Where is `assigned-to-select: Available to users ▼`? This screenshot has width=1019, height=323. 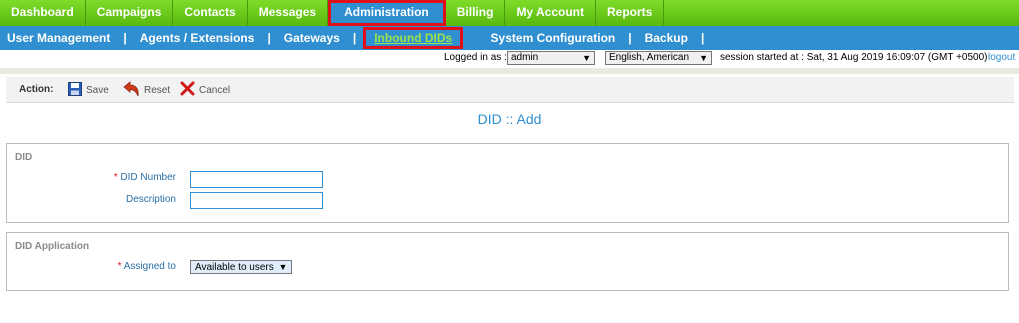
assigned-to-select: Available to users ▼ is located at coordinates (241, 267).